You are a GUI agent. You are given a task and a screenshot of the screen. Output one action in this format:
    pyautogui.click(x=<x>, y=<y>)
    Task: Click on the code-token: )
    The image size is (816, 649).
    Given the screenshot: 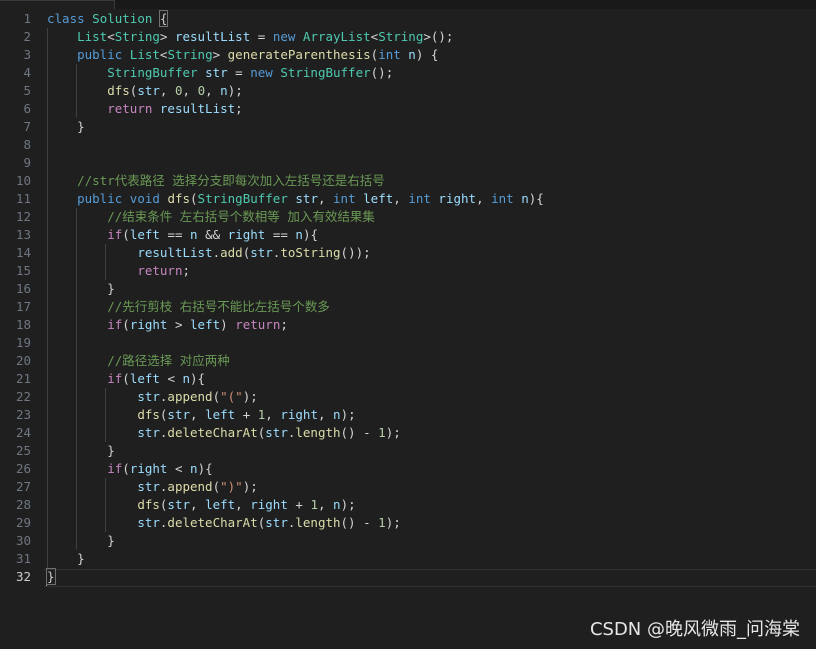 What is the action you would take?
    pyautogui.click(x=228, y=324)
    